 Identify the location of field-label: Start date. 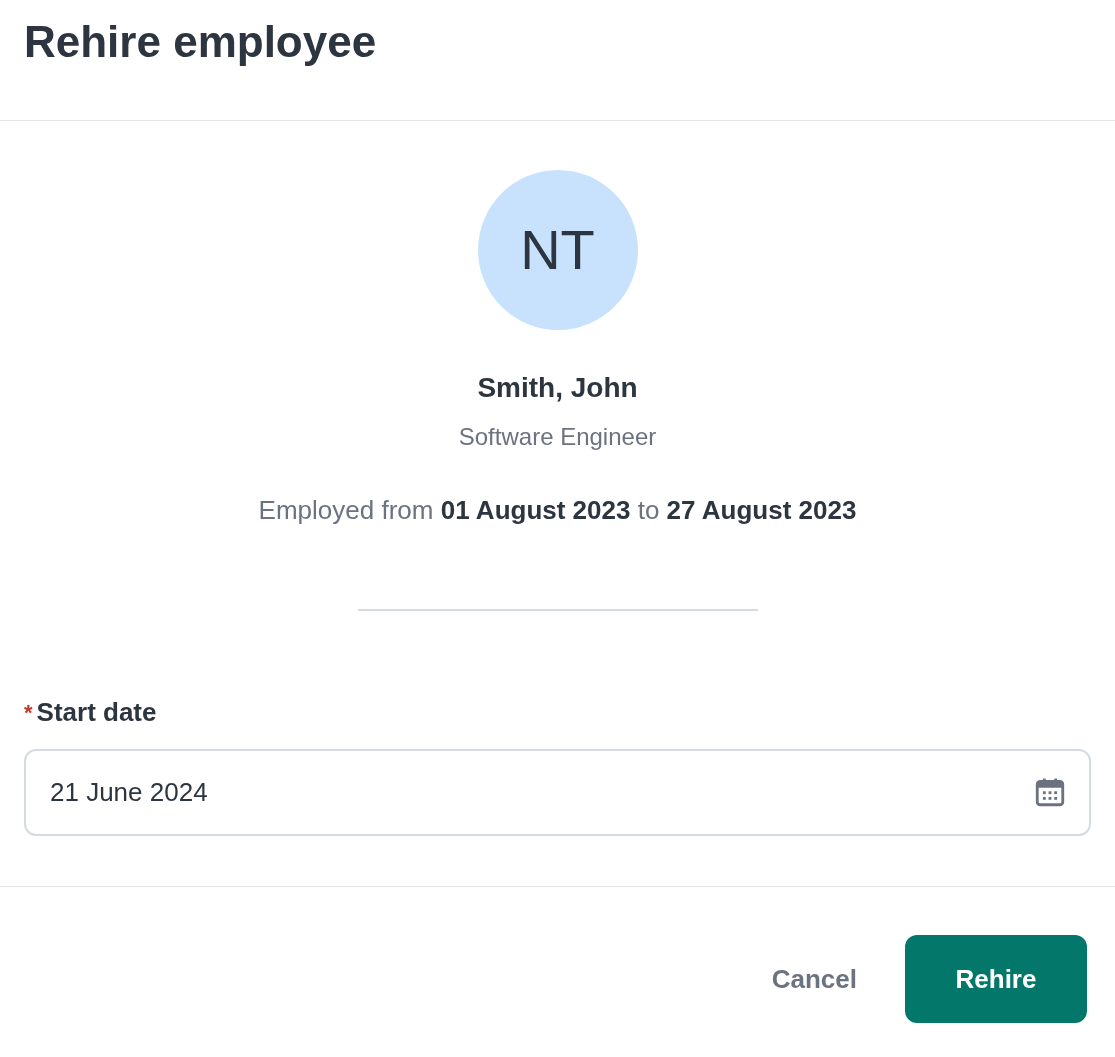
(96, 712).